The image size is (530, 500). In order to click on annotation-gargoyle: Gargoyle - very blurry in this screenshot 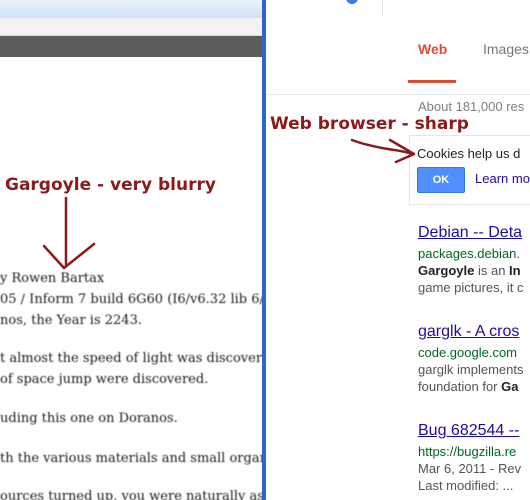, I will do `click(110, 185)`.